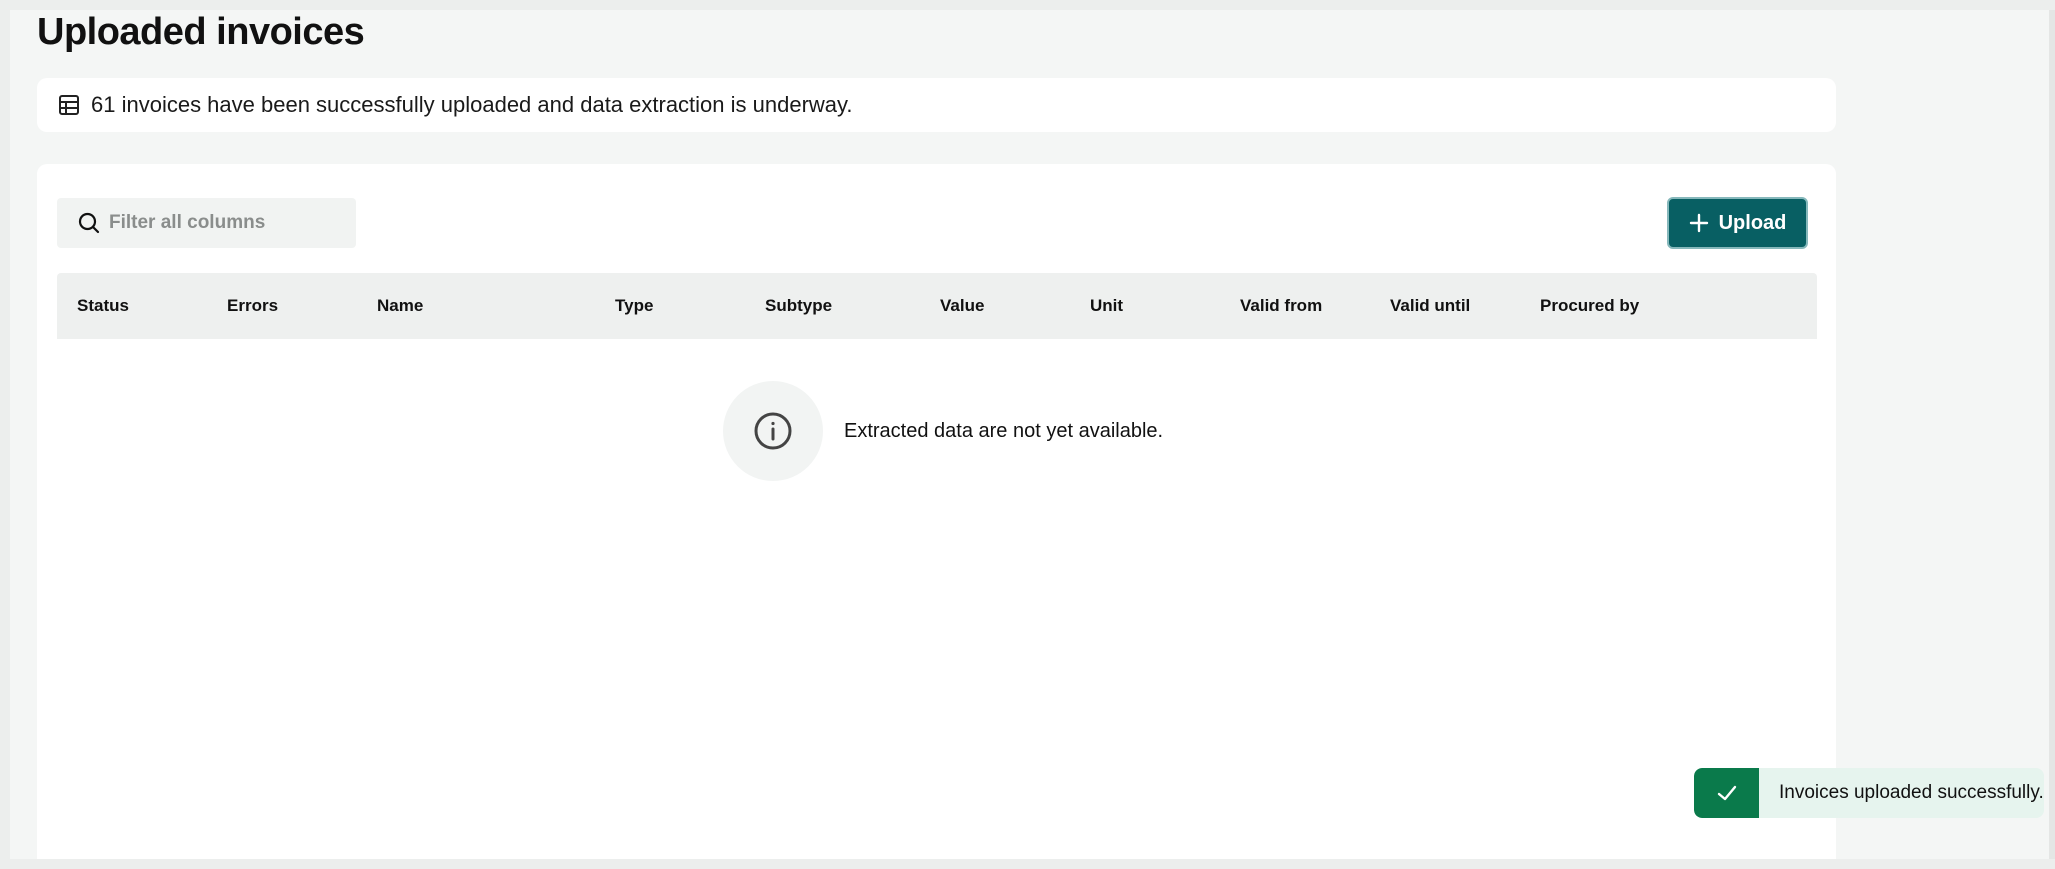 Image resolution: width=2055 pixels, height=869 pixels. What do you see at coordinates (1911, 792) in the screenshot?
I see `toast-message: Invoices uploaded successfully.` at bounding box center [1911, 792].